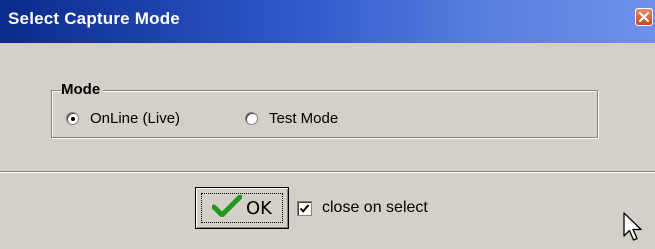 This screenshot has height=249, width=655. I want to click on radio-test-mode: Test Mode, so click(291, 118).